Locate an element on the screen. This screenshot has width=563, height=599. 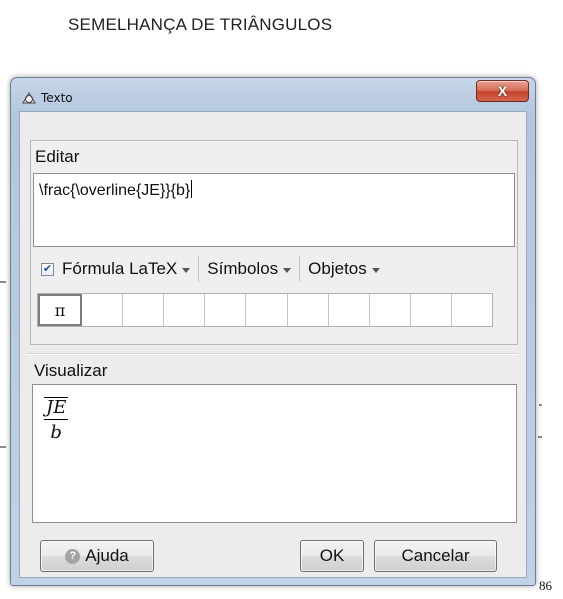
latex-formula-dropdown: Fórmula LaTeX is located at coordinates (126, 269).